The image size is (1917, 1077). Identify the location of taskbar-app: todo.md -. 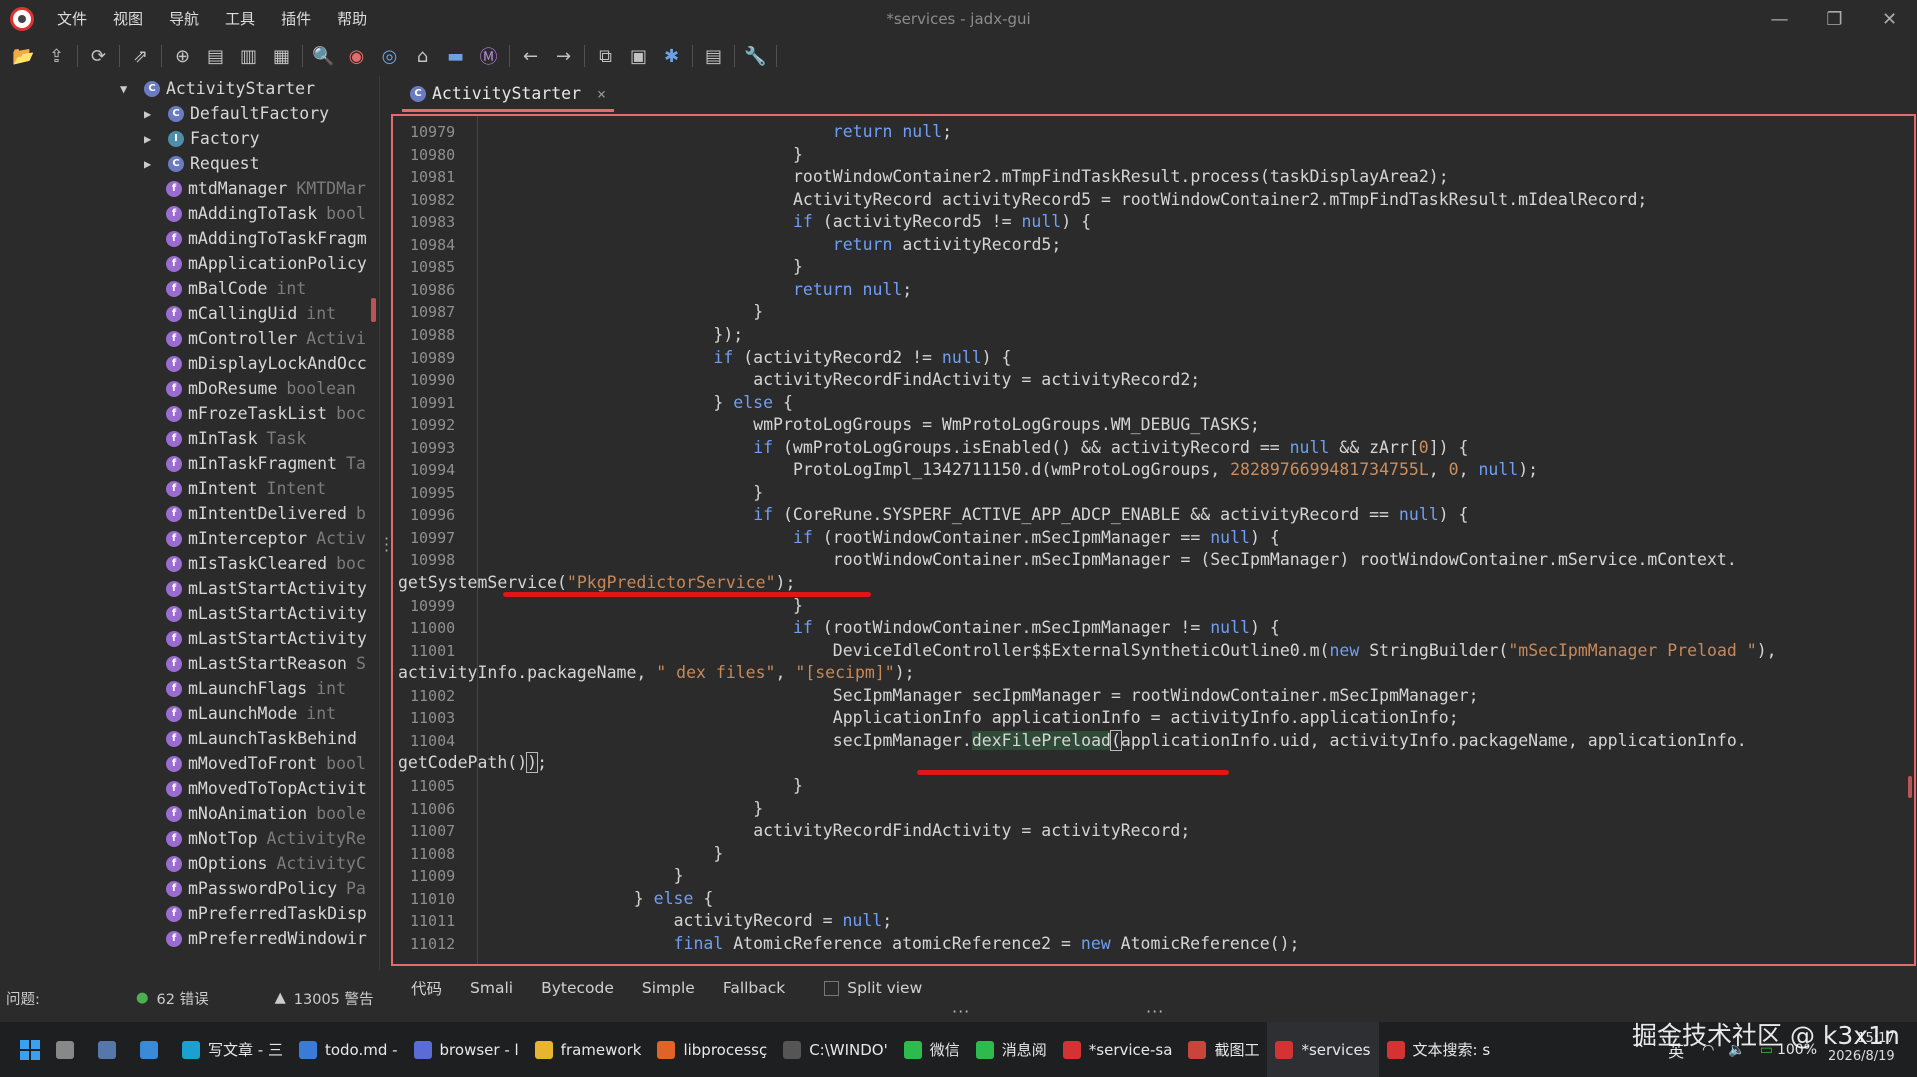
(348, 1049).